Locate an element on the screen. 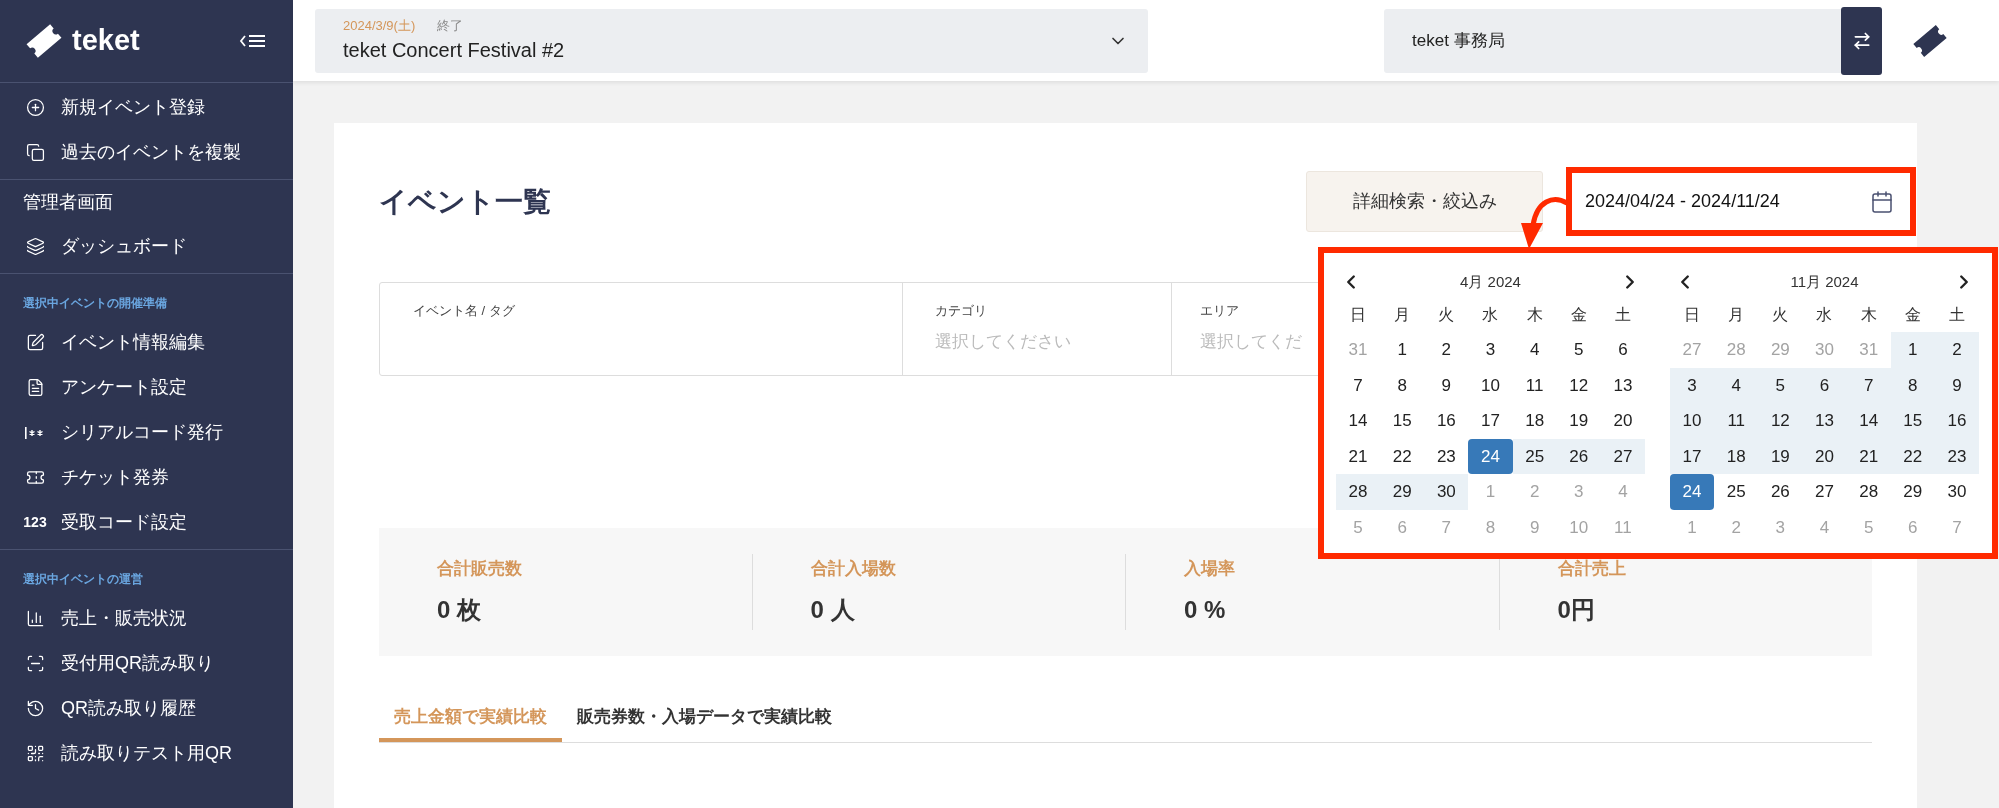 The image size is (1999, 808). event-selector: 2024/3/9(土) 終了 teket Concert Festival #2 is located at coordinates (731, 40).